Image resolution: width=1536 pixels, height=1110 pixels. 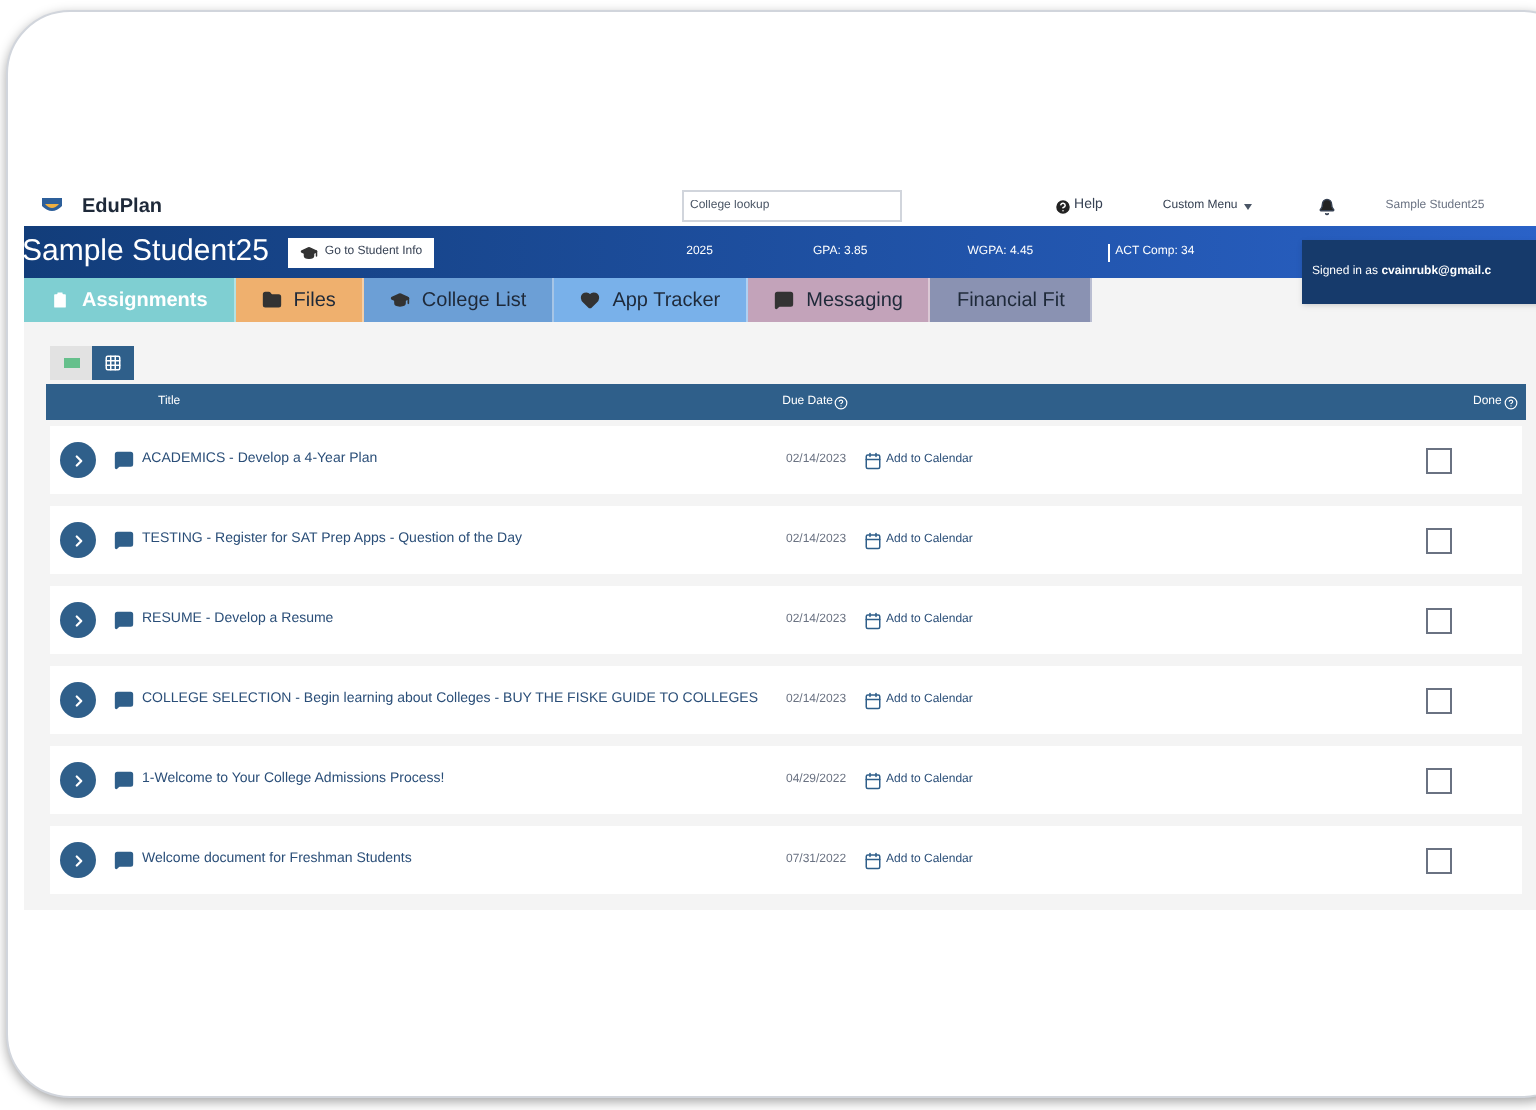 I want to click on tab: Financial Fit, so click(x=1011, y=300).